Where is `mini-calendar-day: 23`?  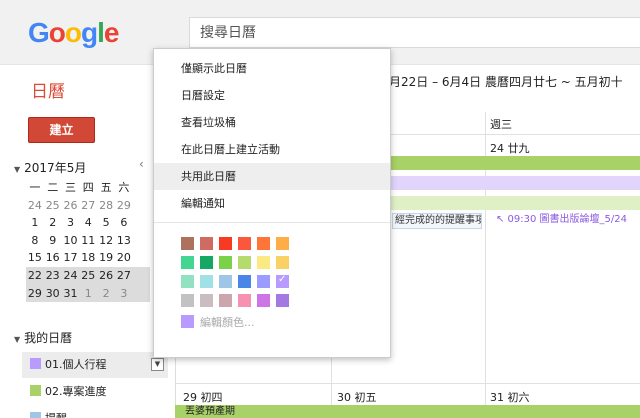
mini-calendar-day: 23 is located at coordinates (53, 276).